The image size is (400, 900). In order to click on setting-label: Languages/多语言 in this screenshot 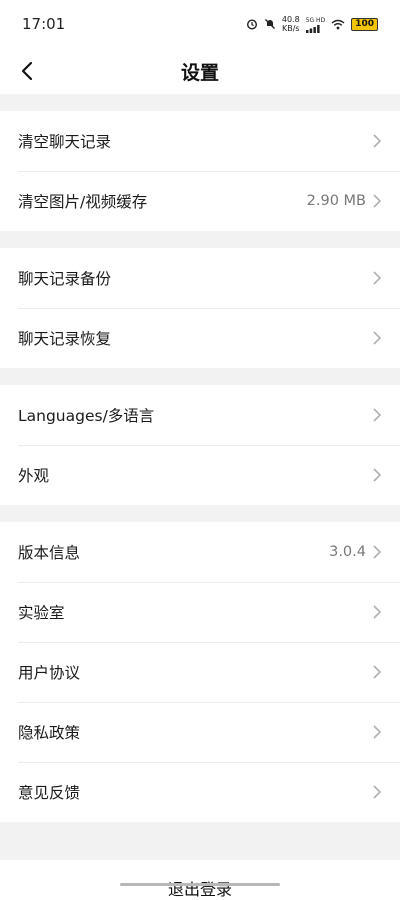, I will do `click(86, 416)`.